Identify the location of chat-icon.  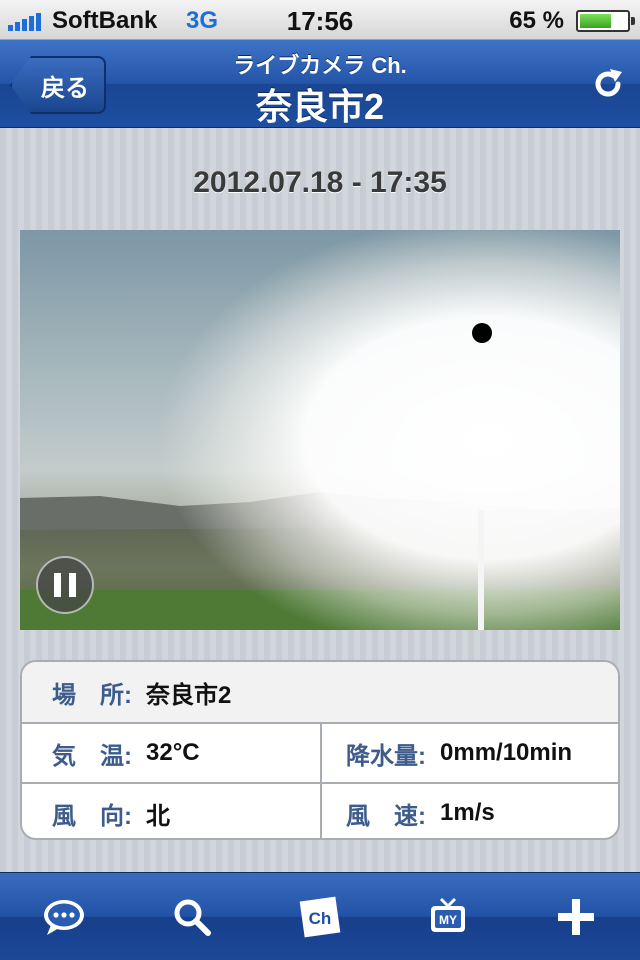
(64, 917).